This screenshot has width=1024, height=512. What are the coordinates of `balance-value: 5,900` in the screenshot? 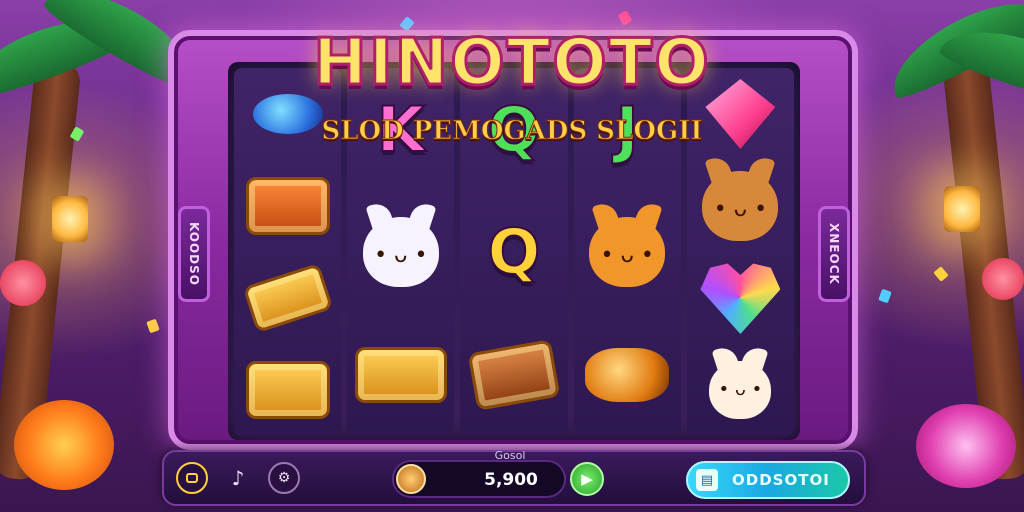 It's located at (511, 480).